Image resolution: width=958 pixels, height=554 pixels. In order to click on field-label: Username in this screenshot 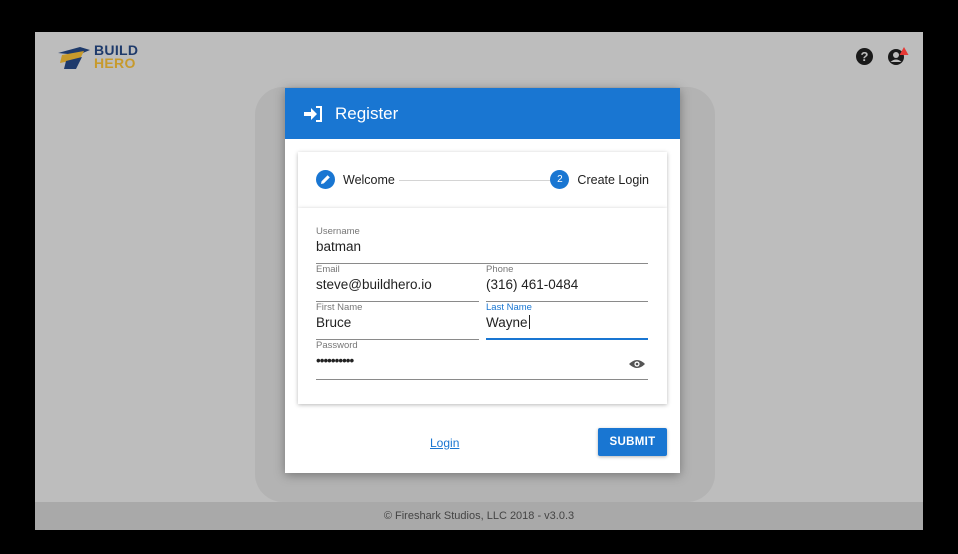, I will do `click(338, 231)`.